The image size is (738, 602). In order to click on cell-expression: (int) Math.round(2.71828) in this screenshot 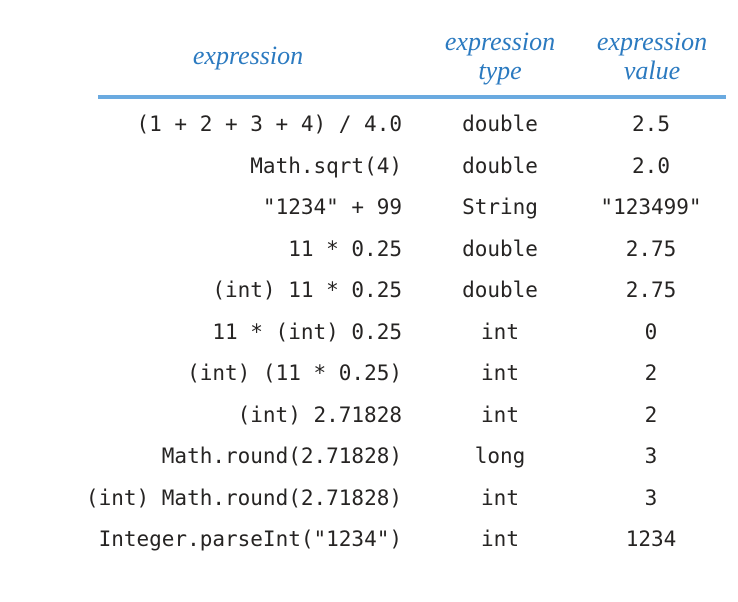, I will do `click(243, 497)`.